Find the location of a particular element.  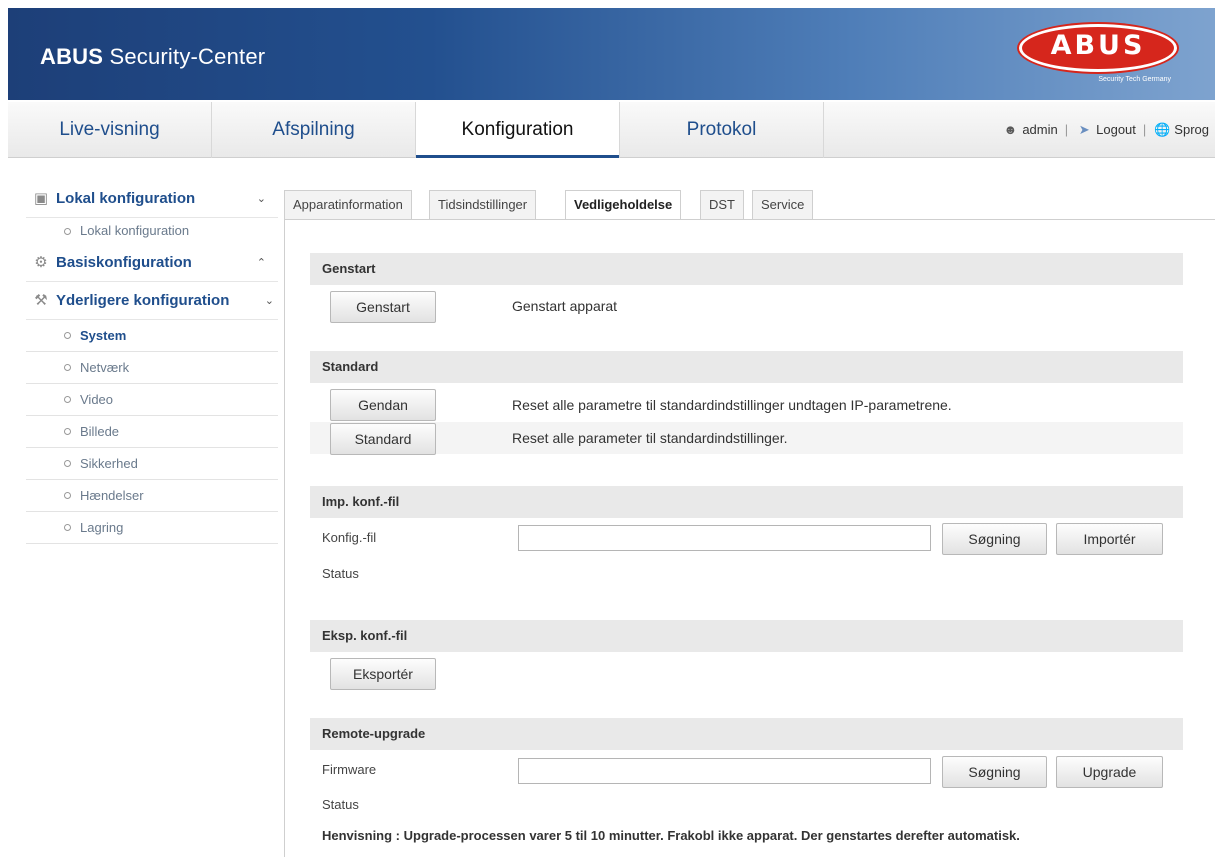

tab-maintenance: Vedligeholdelse is located at coordinates (623, 205).